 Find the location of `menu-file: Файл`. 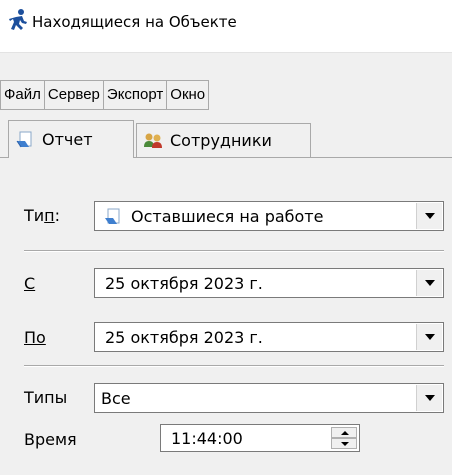

menu-file: Файл is located at coordinates (22, 95).